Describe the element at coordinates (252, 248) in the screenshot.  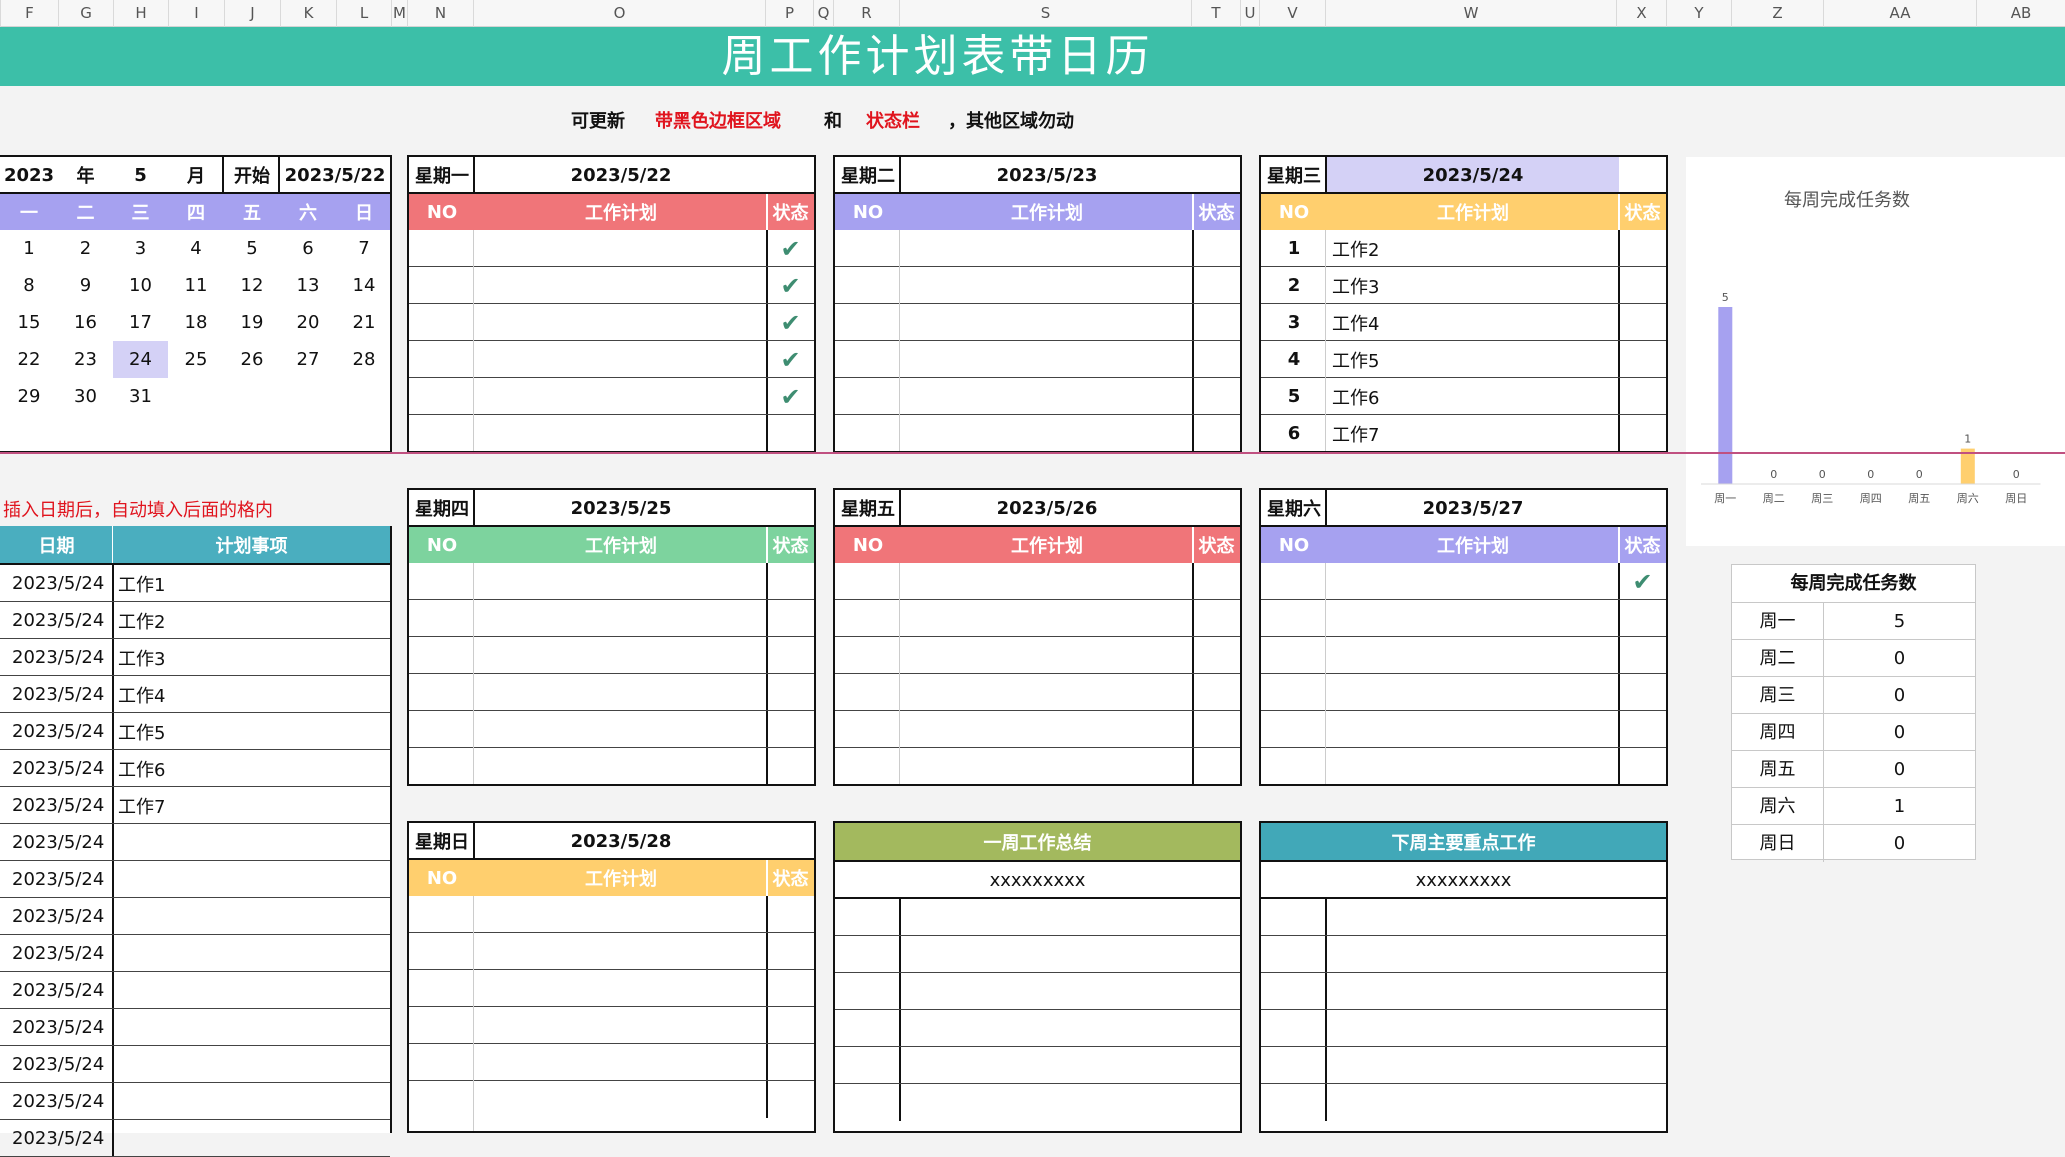
I see `calendar-day: 5` at that location.